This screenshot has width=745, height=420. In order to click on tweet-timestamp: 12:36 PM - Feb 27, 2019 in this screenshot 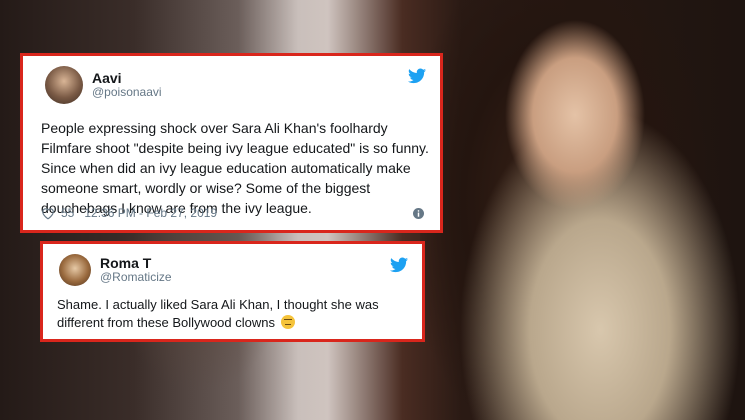, I will do `click(150, 213)`.